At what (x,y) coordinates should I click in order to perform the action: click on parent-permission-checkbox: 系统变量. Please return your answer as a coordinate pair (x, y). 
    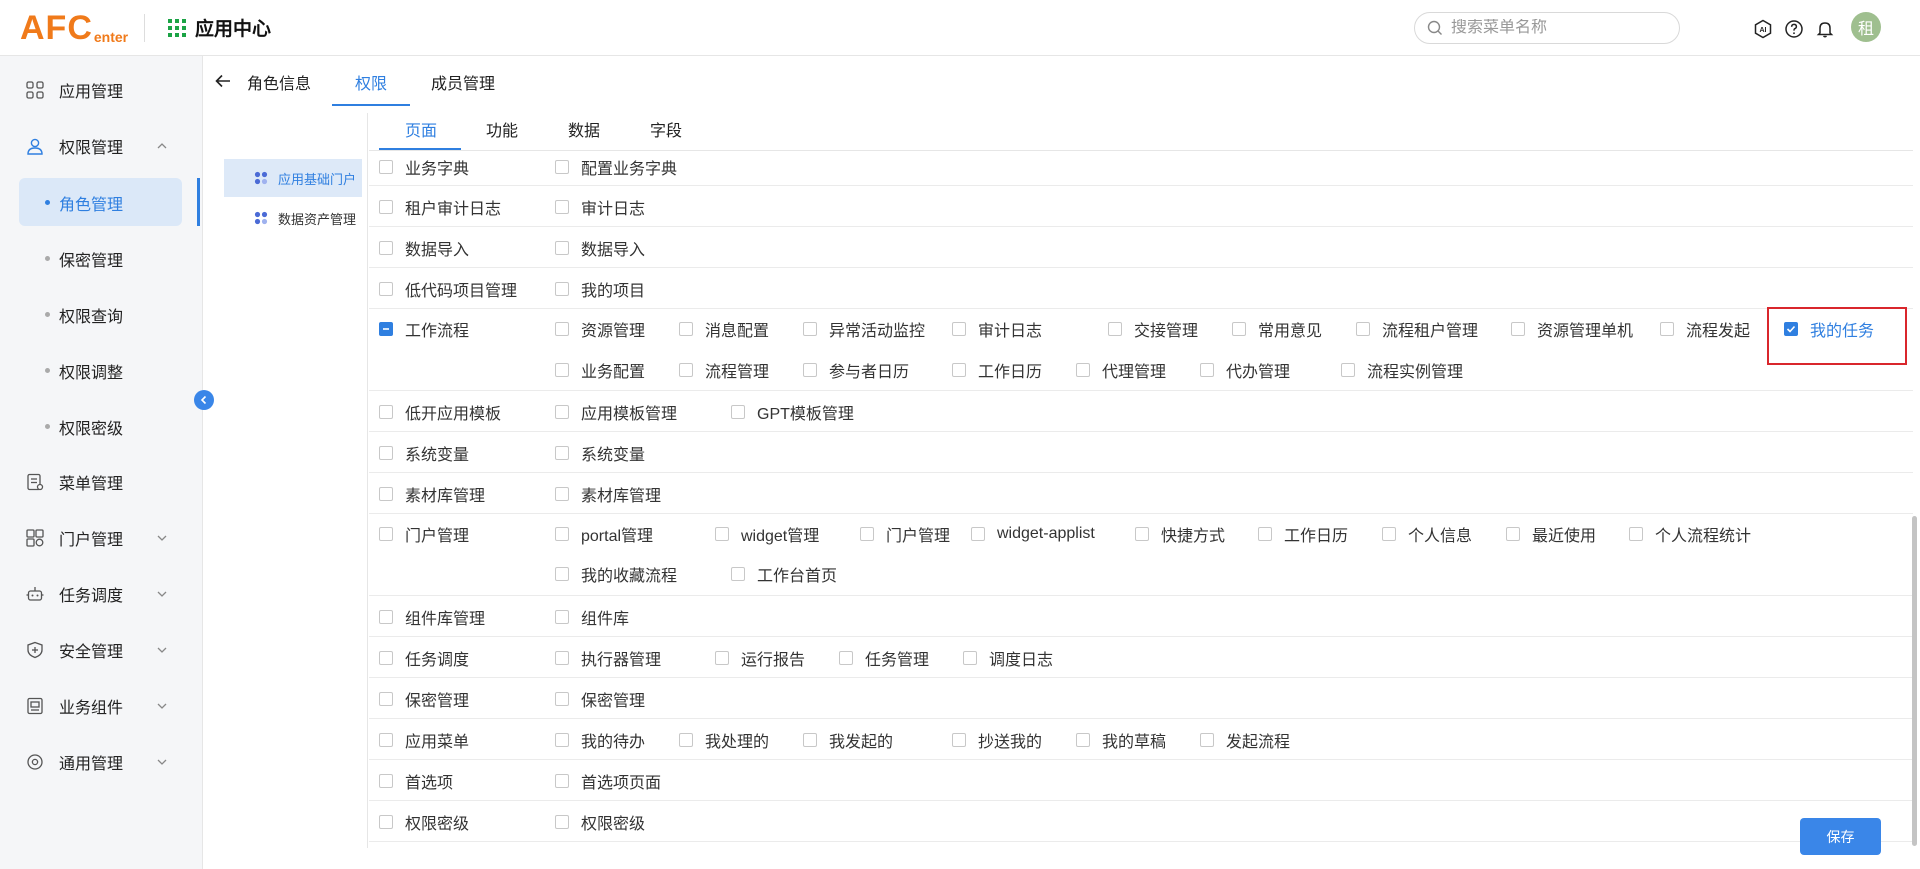
    Looking at the image, I should click on (424, 453).